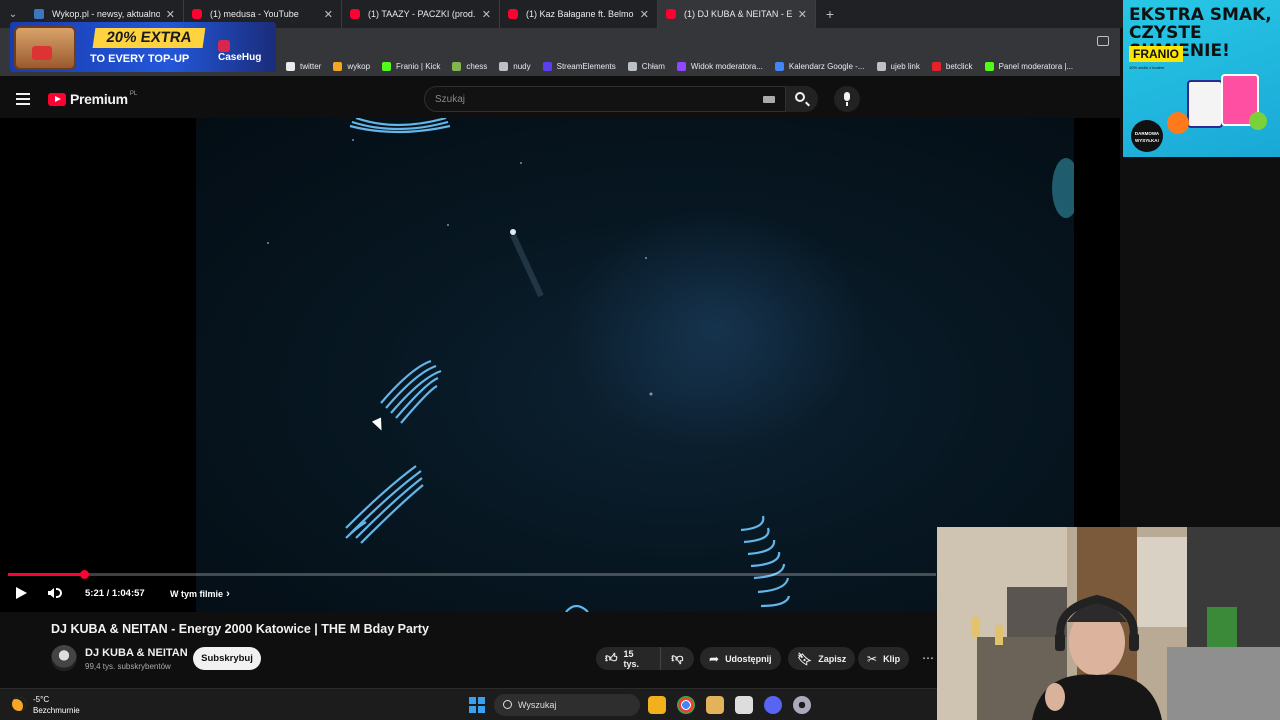 The image size is (1280, 720). What do you see at coordinates (41, 699) in the screenshot?
I see `weather-temperature: -5°C` at bounding box center [41, 699].